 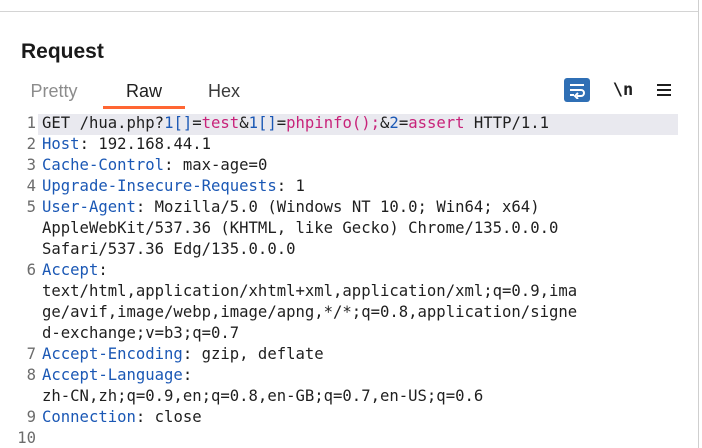 What do you see at coordinates (436, 123) in the screenshot?
I see `param-value: assert` at bounding box center [436, 123].